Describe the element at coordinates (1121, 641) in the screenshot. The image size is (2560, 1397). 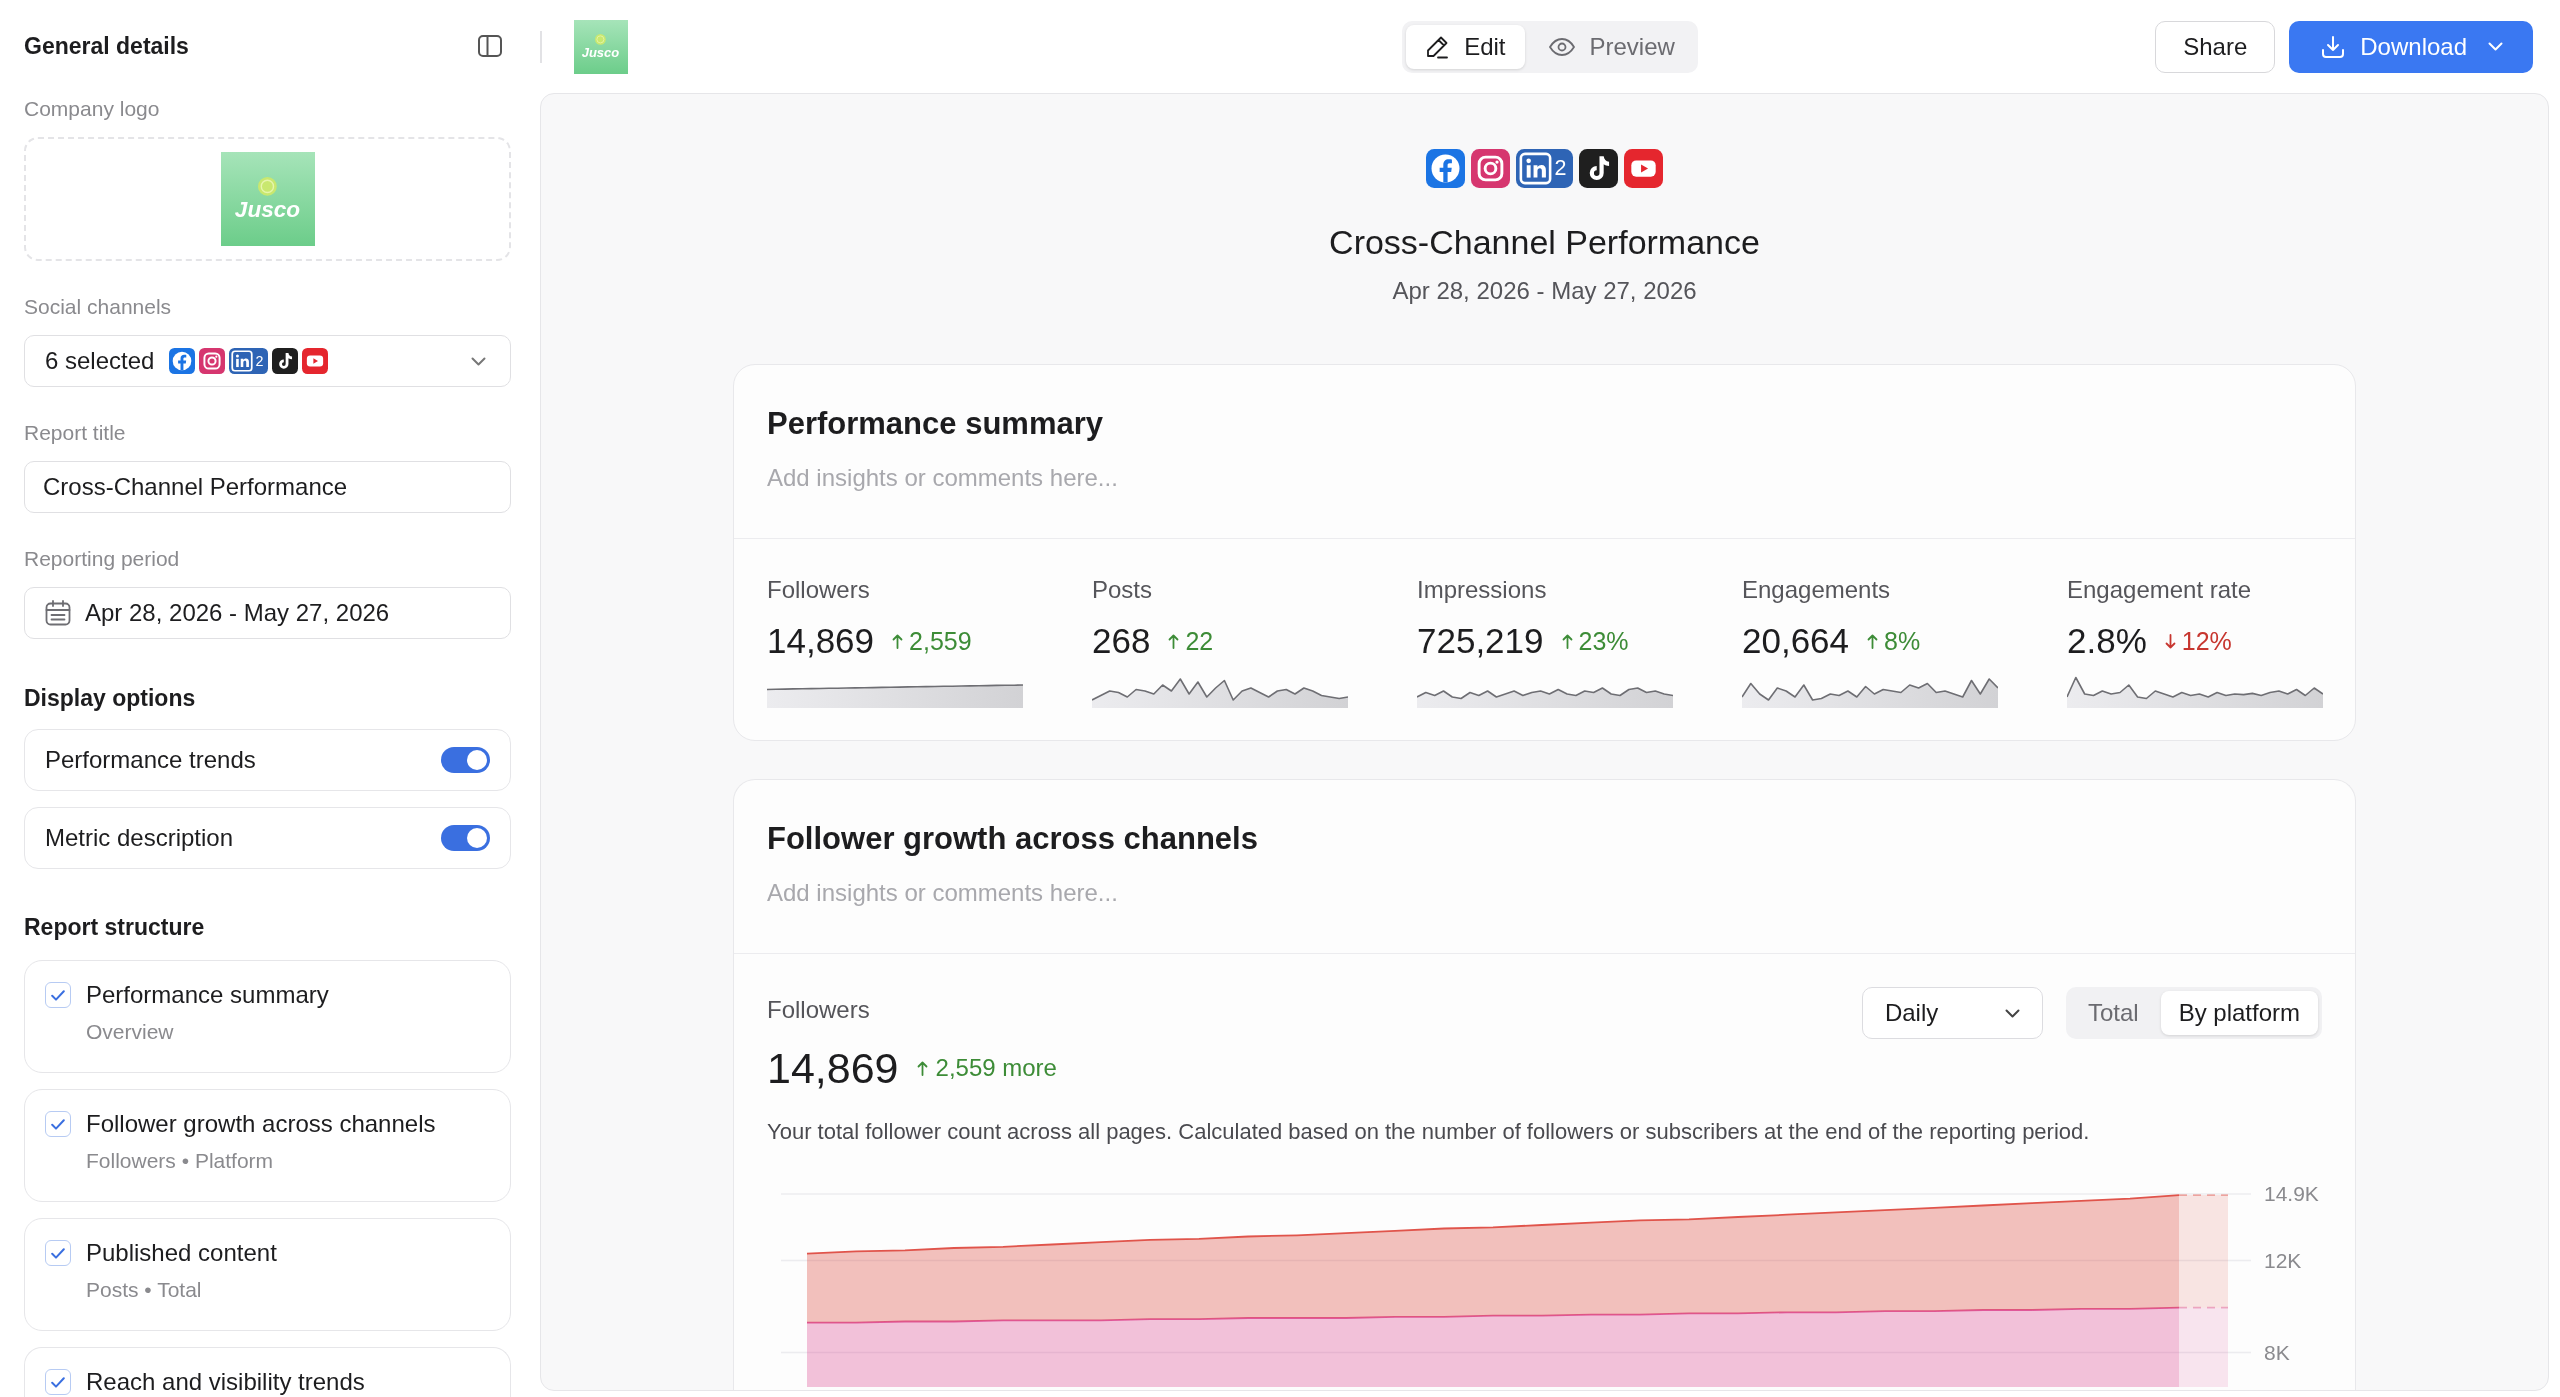
I see `metric-value: 268` at that location.